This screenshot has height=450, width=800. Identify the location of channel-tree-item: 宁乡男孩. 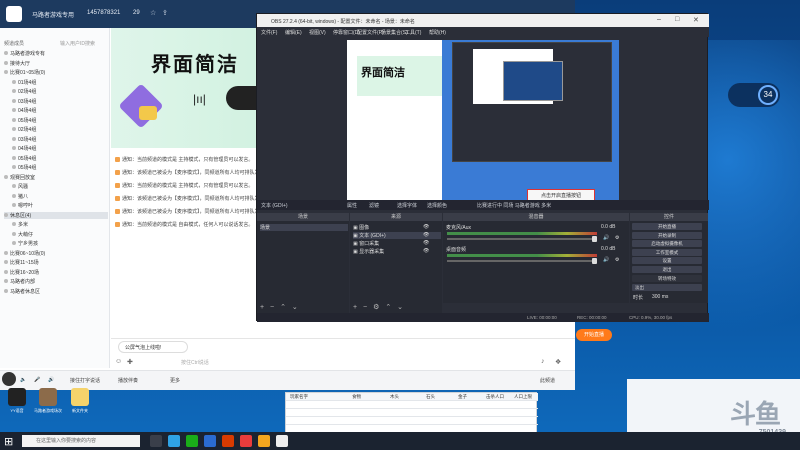
(21, 243).